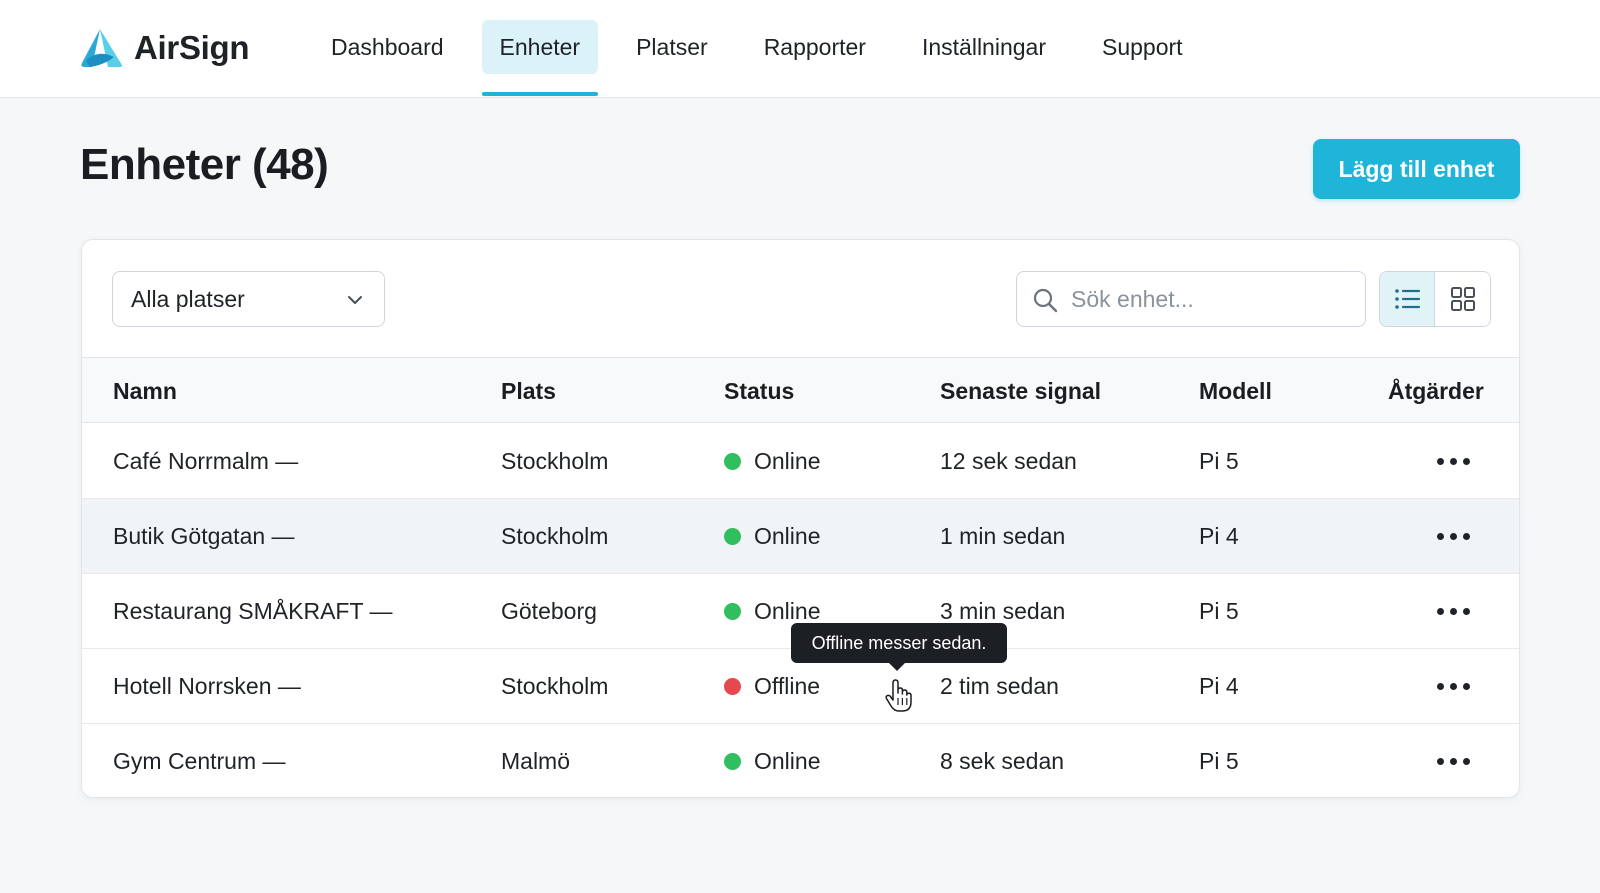 Image resolution: width=1600 pixels, height=893 pixels. I want to click on list-view-icon, so click(1408, 299).